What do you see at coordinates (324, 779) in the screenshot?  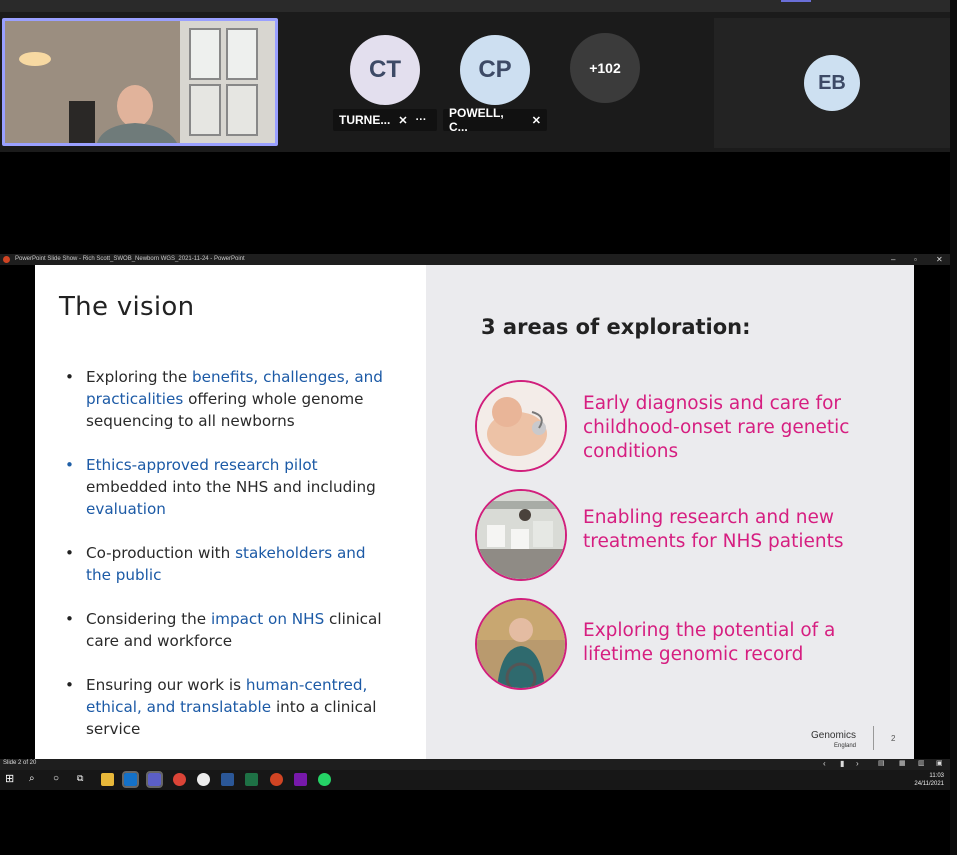 I see `whatsapp-icon` at bounding box center [324, 779].